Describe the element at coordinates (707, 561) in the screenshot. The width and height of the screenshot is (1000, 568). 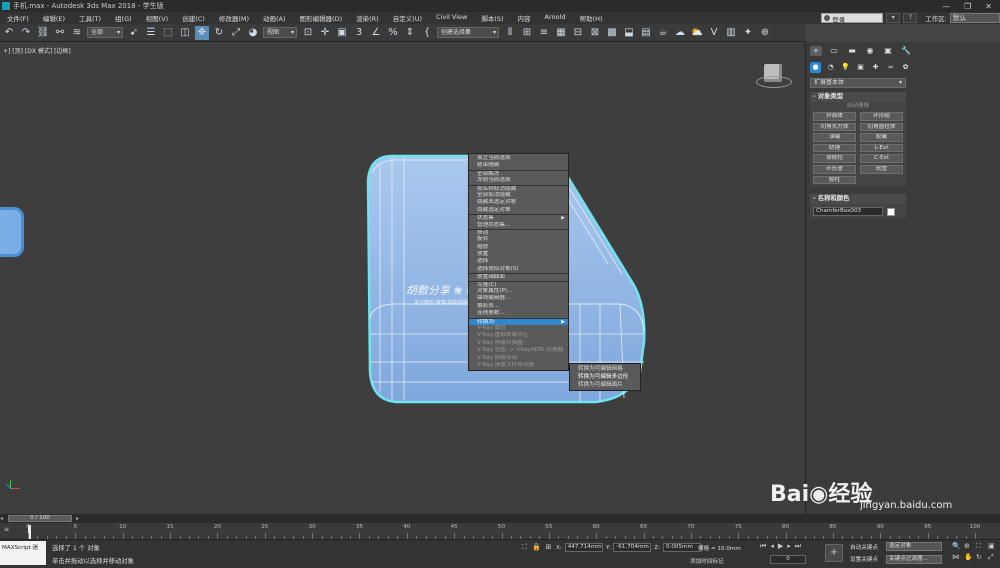
I see `add-time-tag: 添加时间标记` at that location.